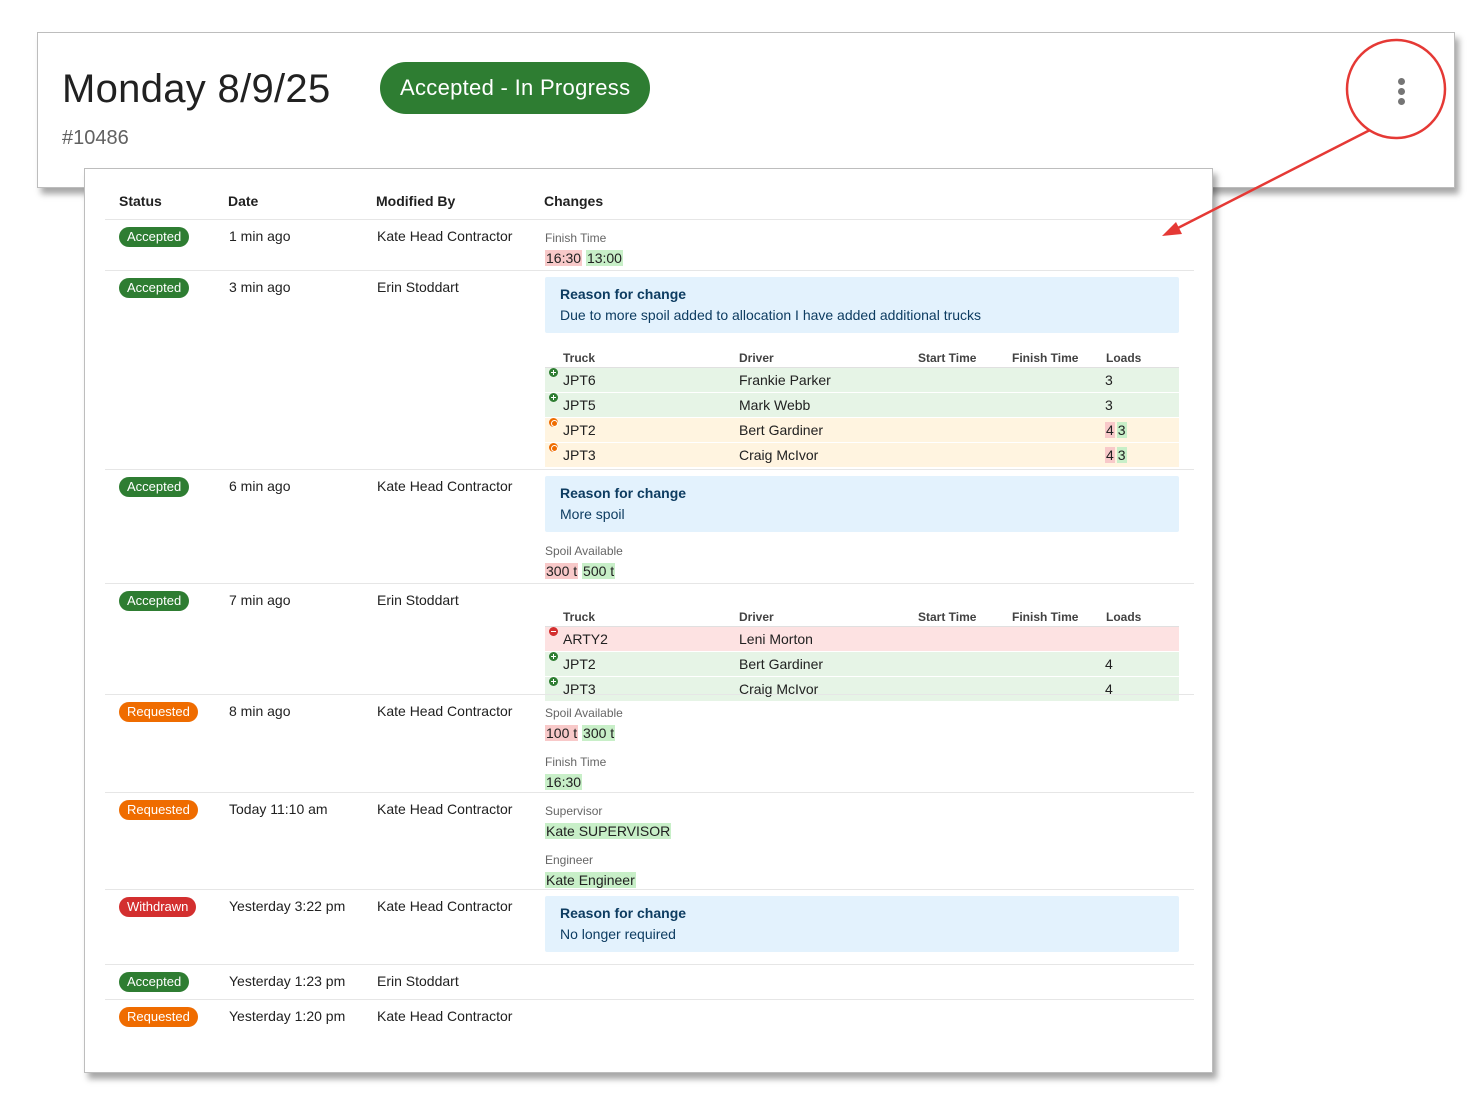 The image size is (1476, 1108). What do you see at coordinates (862, 831) in the screenshot?
I see `field-values: Kate SUPERVISOR` at bounding box center [862, 831].